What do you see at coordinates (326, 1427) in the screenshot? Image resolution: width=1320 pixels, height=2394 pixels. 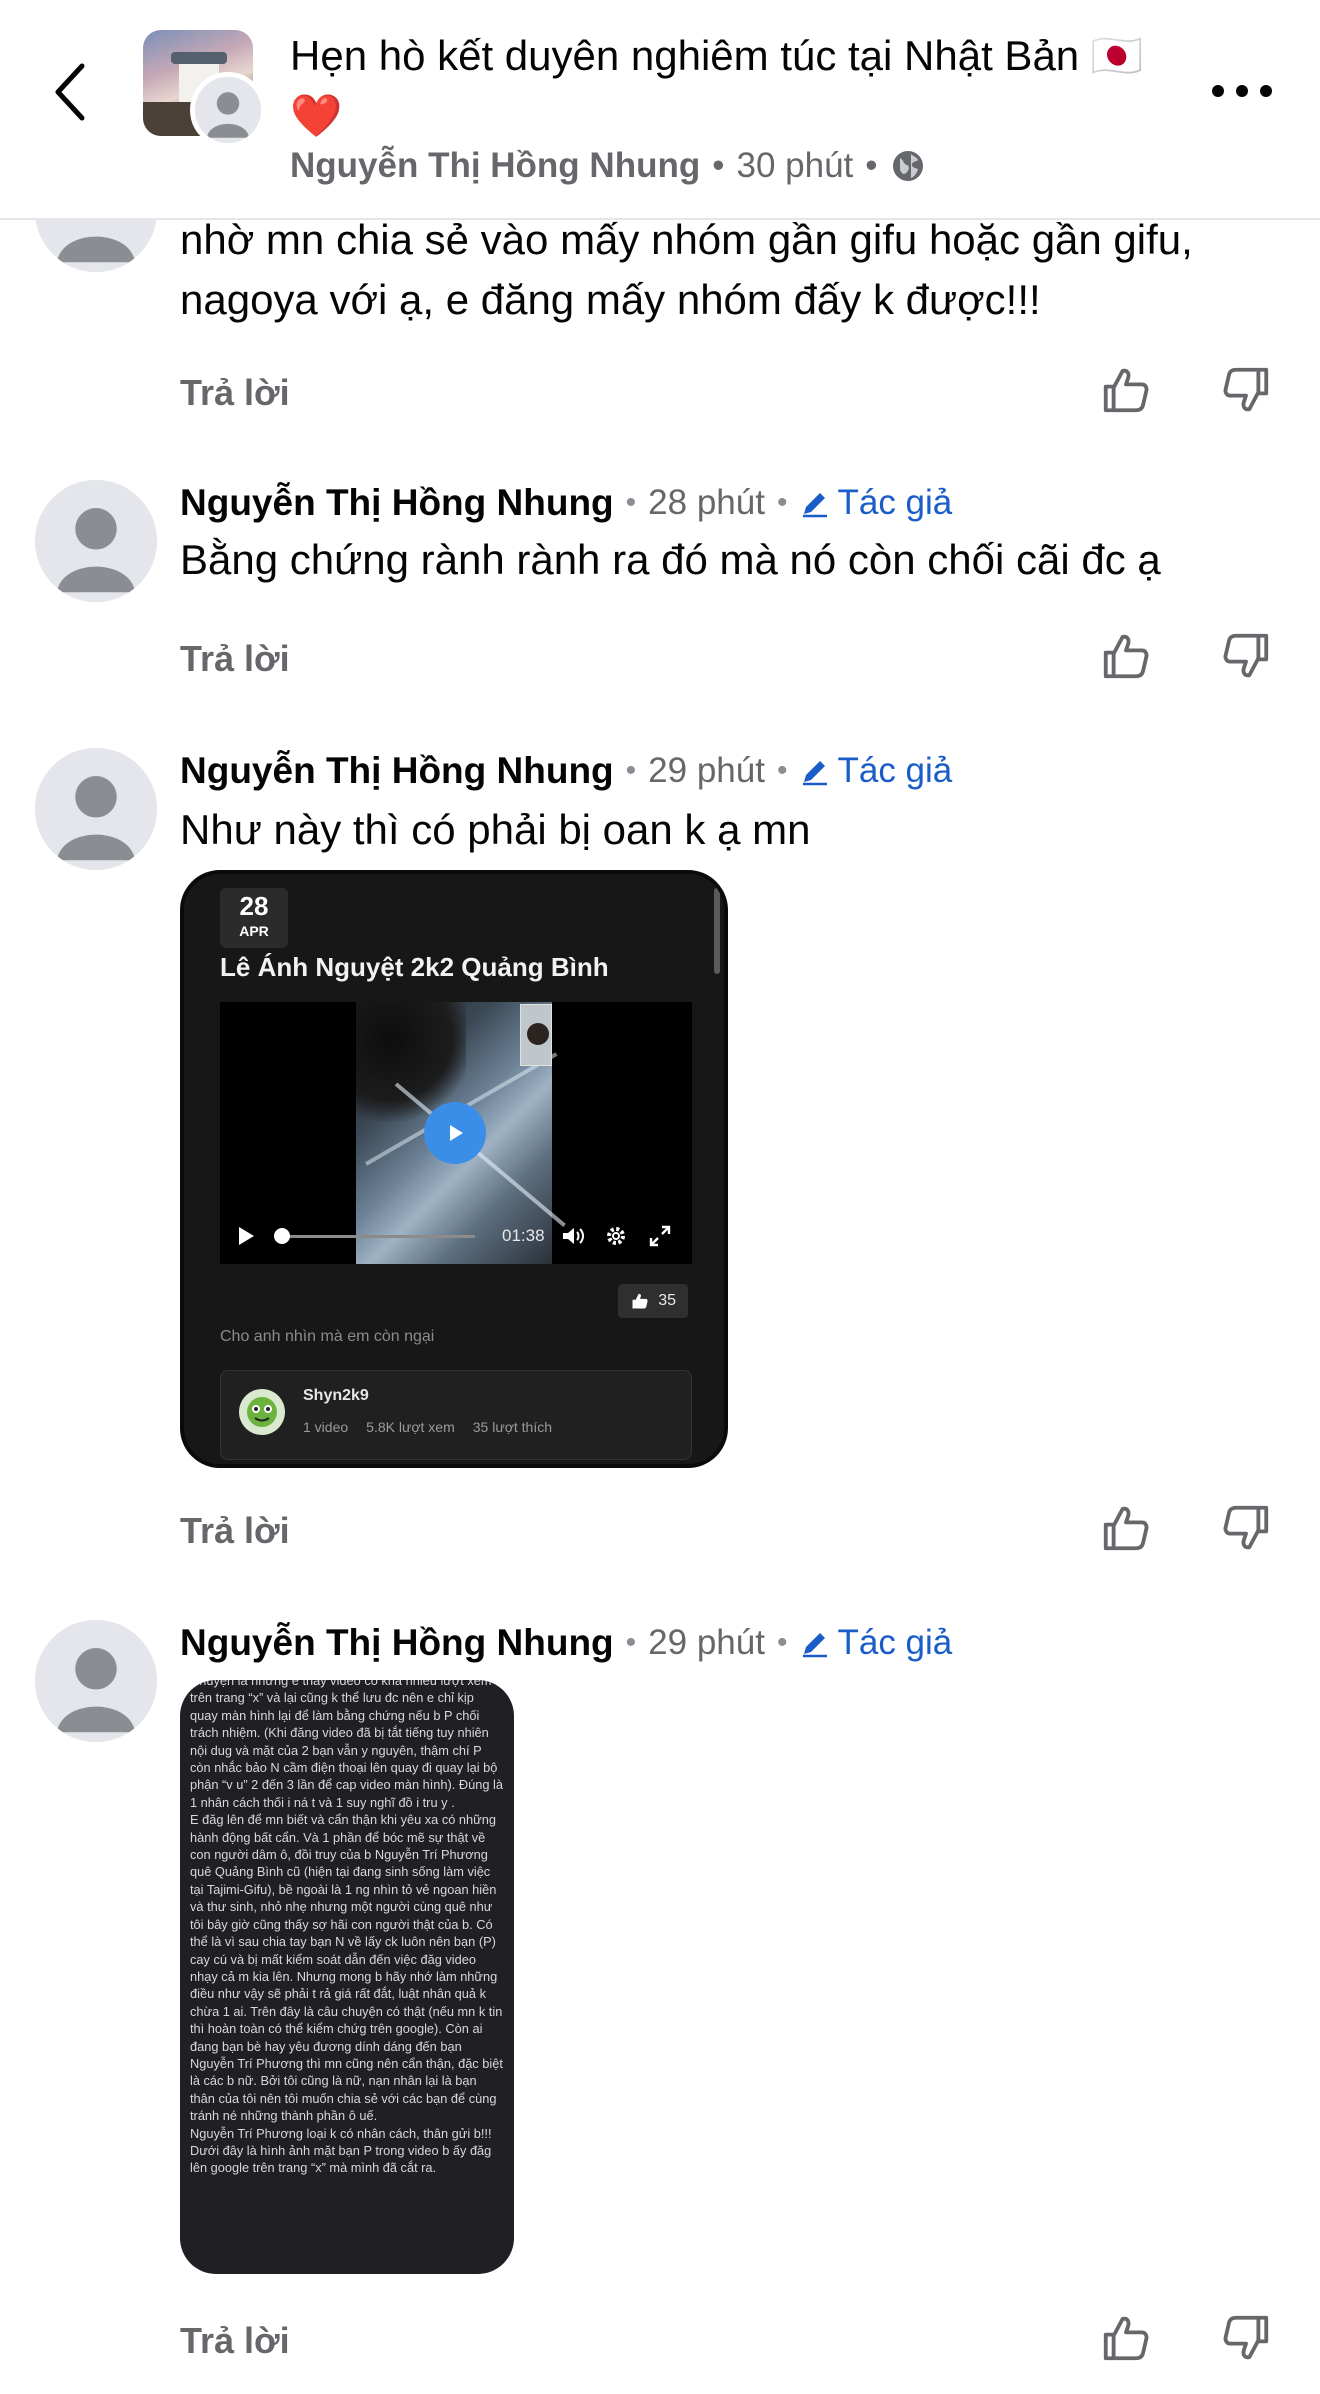 I see `channel-video-count: 1 video` at bounding box center [326, 1427].